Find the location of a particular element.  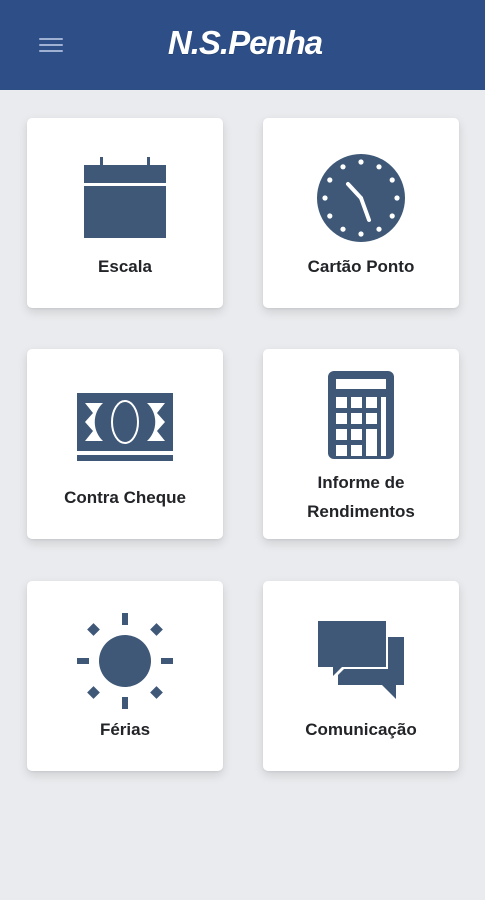

menu-label: Férias is located at coordinates (125, 729).